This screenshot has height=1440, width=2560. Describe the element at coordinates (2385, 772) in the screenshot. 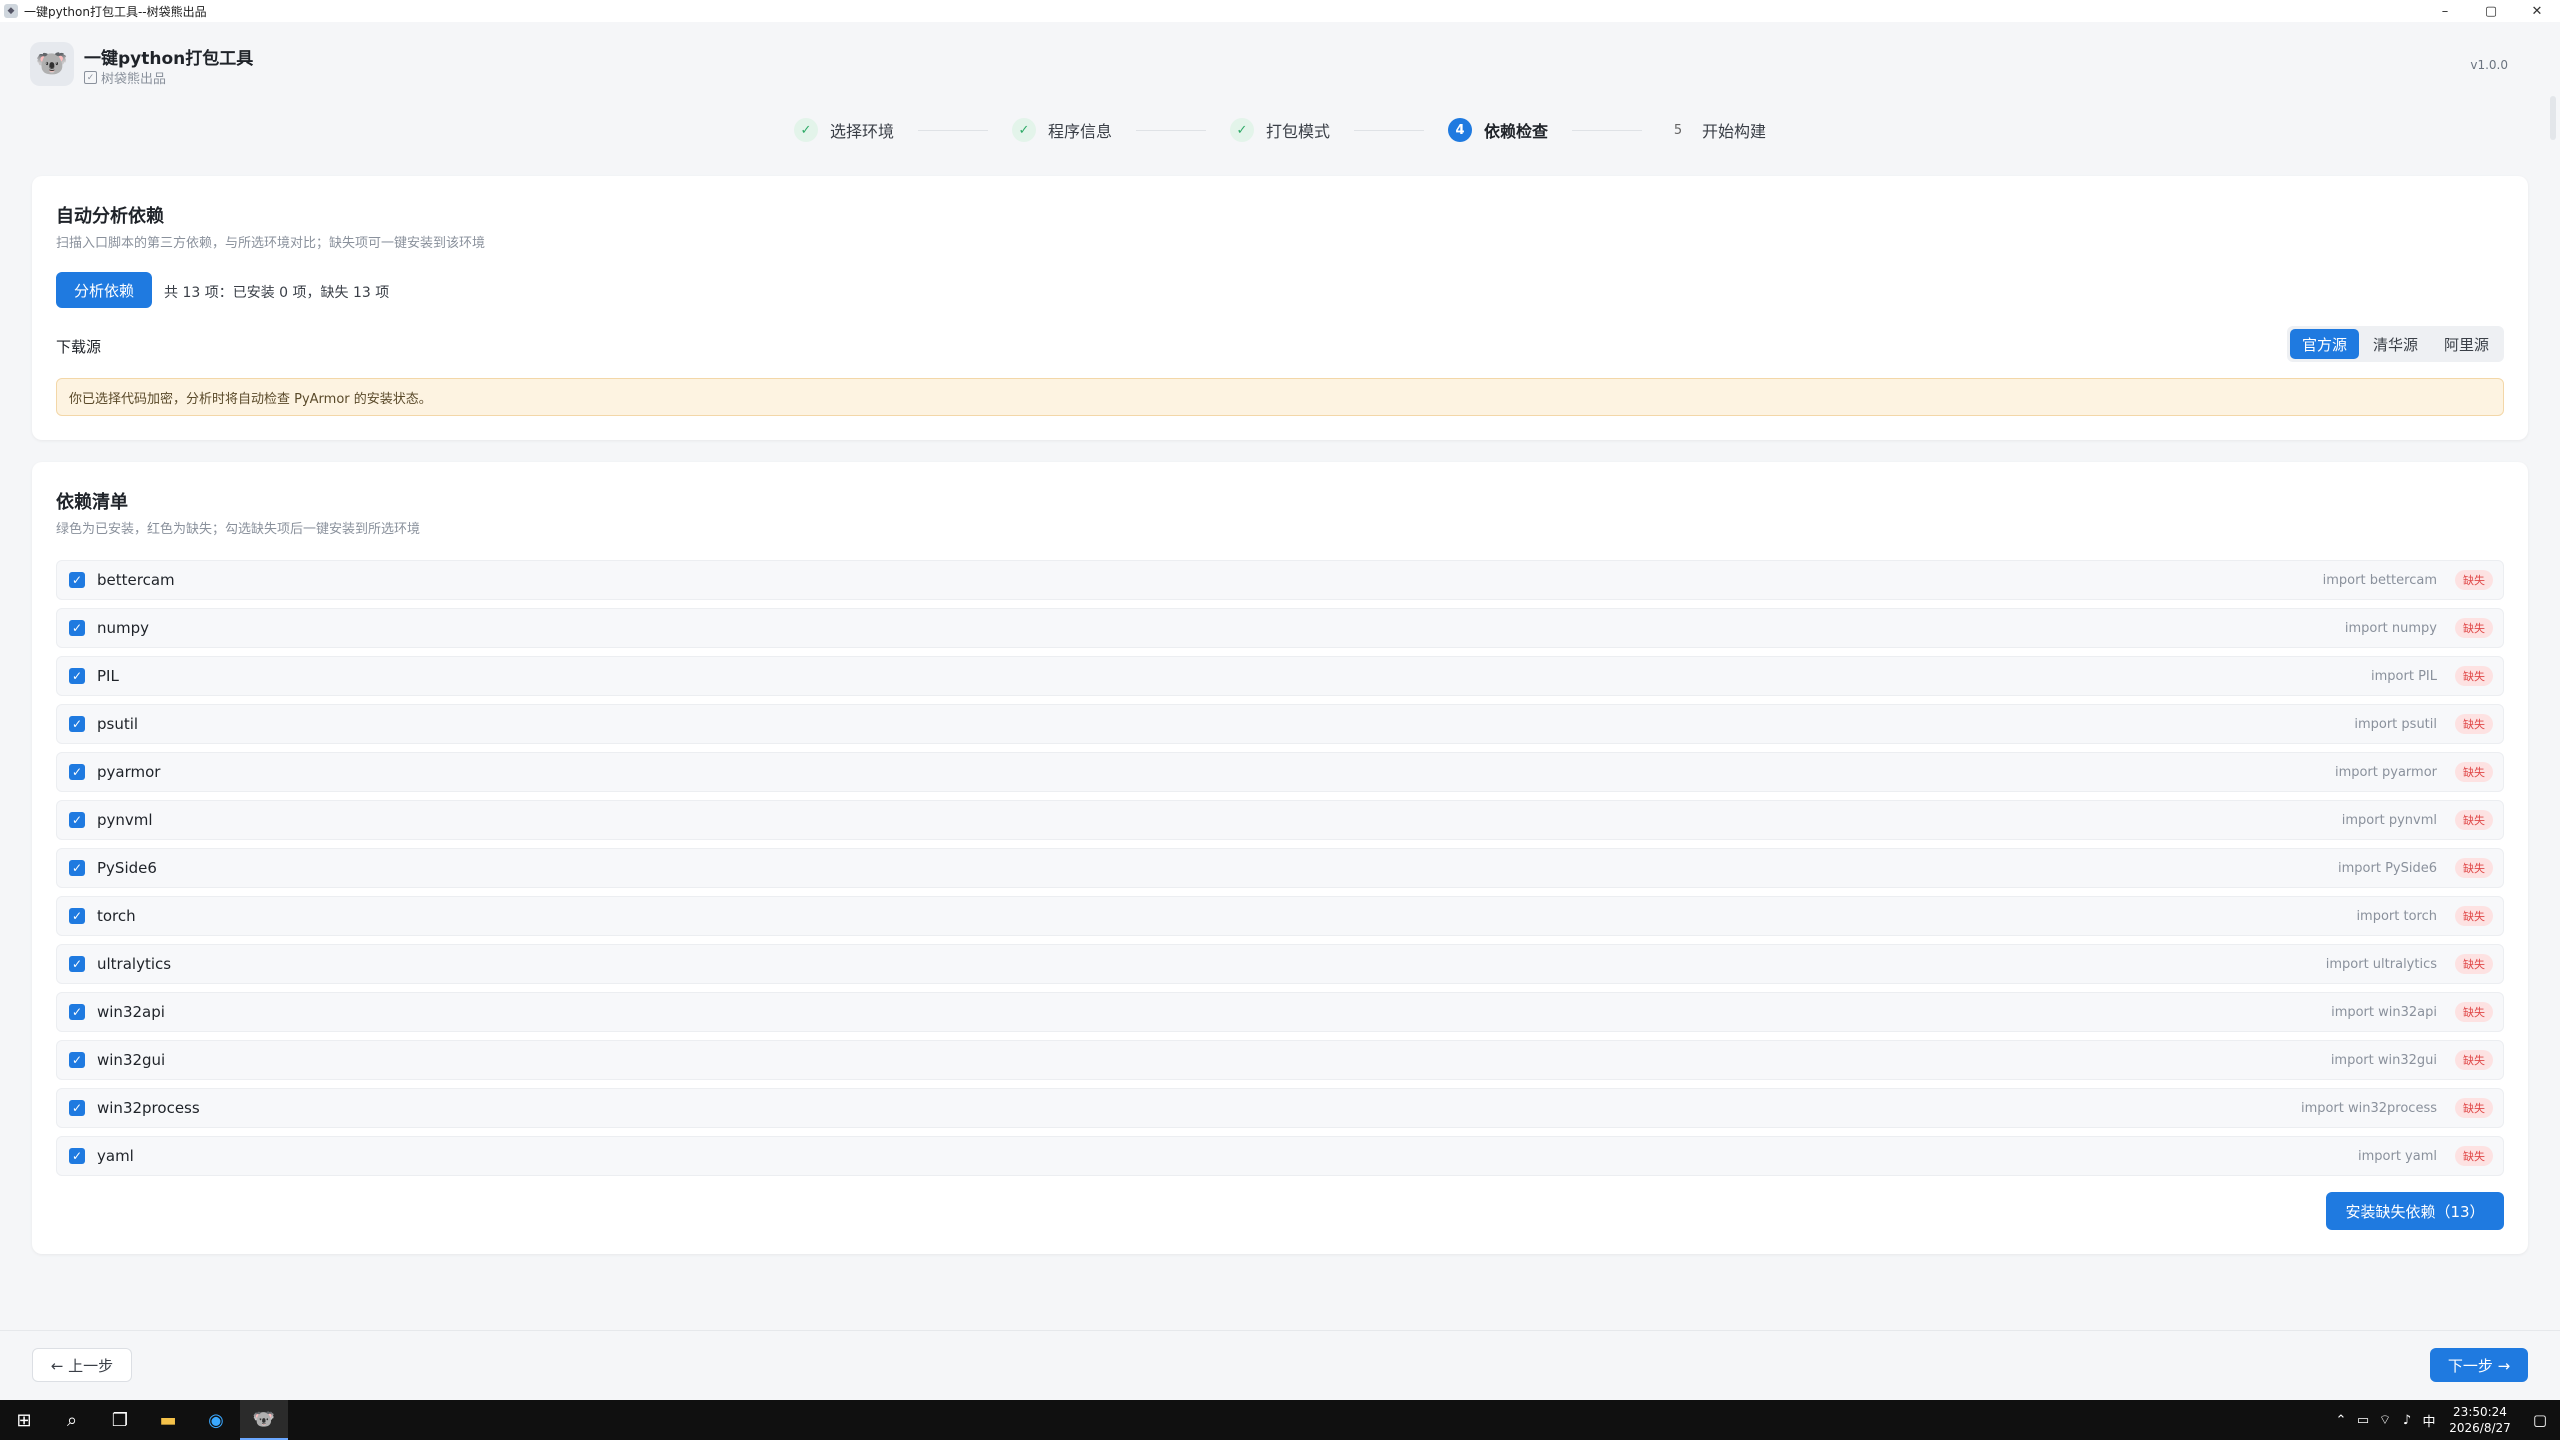

I see `dependency-import: import pyarmor` at that location.